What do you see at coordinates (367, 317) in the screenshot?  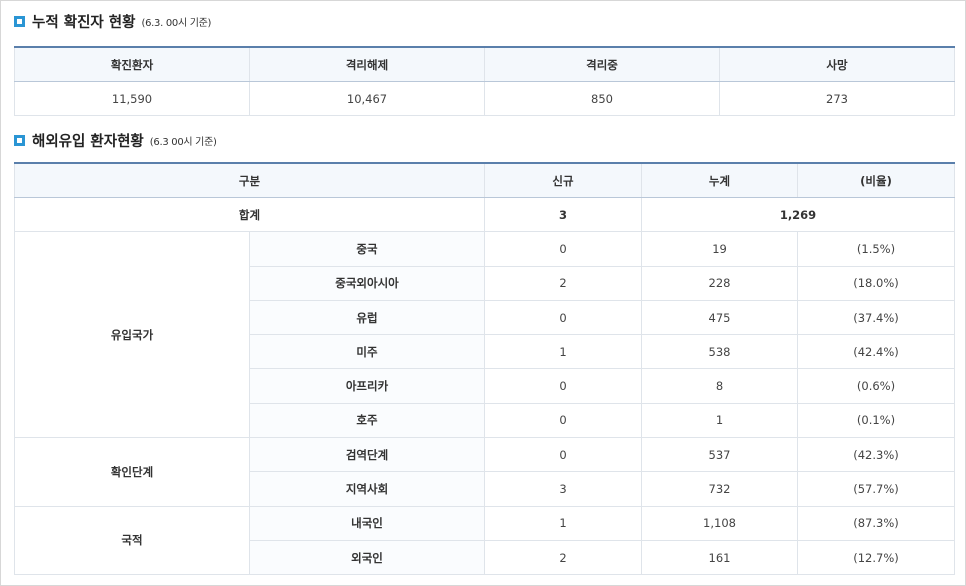 I see `row-label: 유럽` at bounding box center [367, 317].